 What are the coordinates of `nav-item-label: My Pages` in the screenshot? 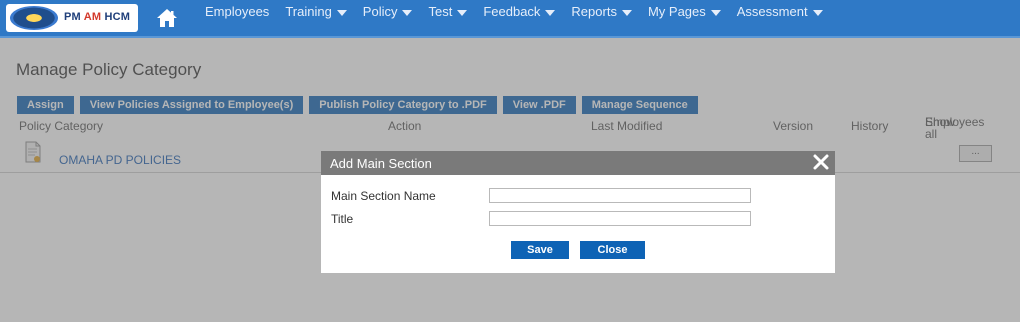 It's located at (676, 11).